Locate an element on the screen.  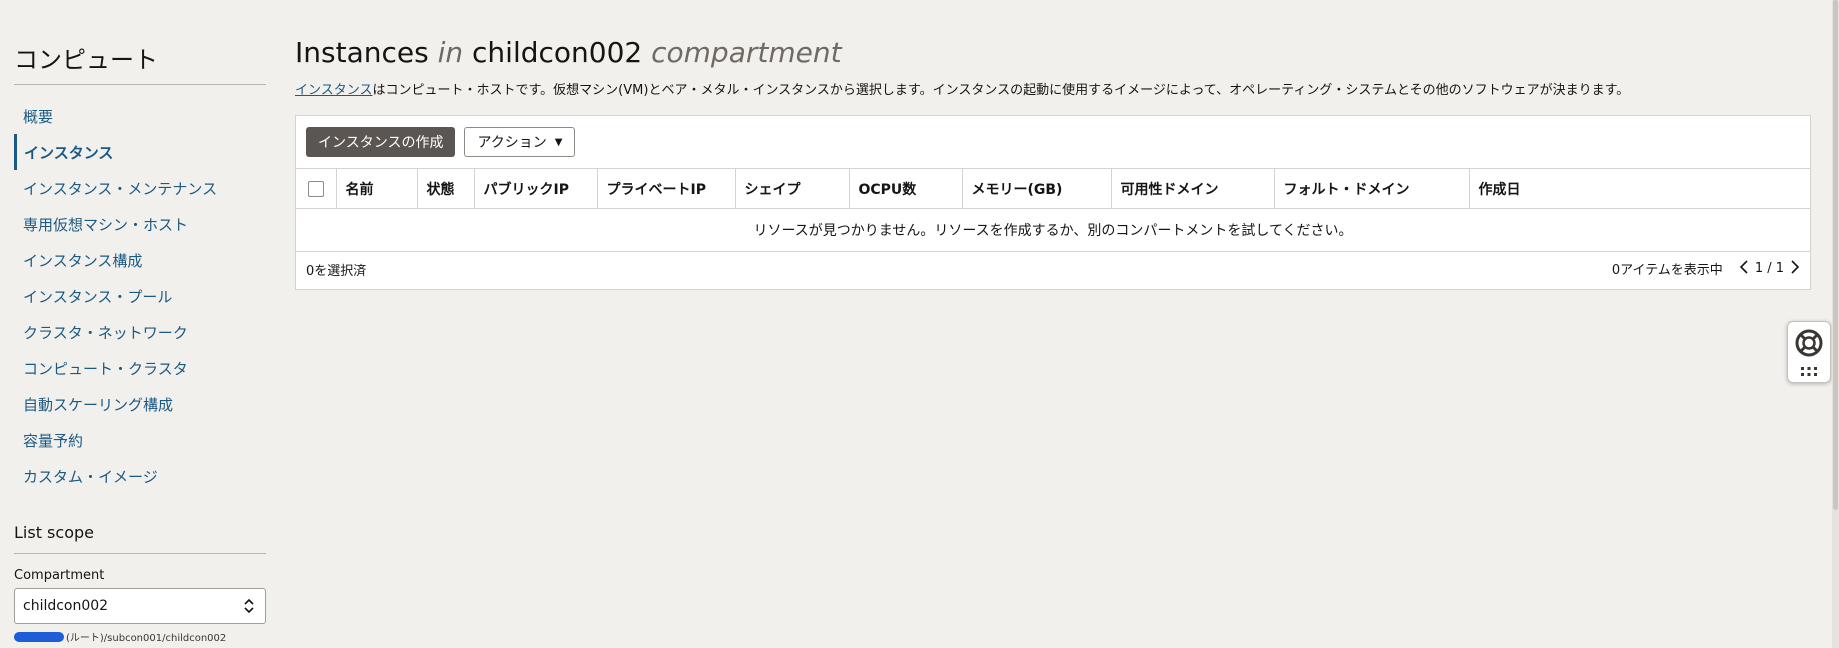
help-widget is located at coordinates (1809, 352).